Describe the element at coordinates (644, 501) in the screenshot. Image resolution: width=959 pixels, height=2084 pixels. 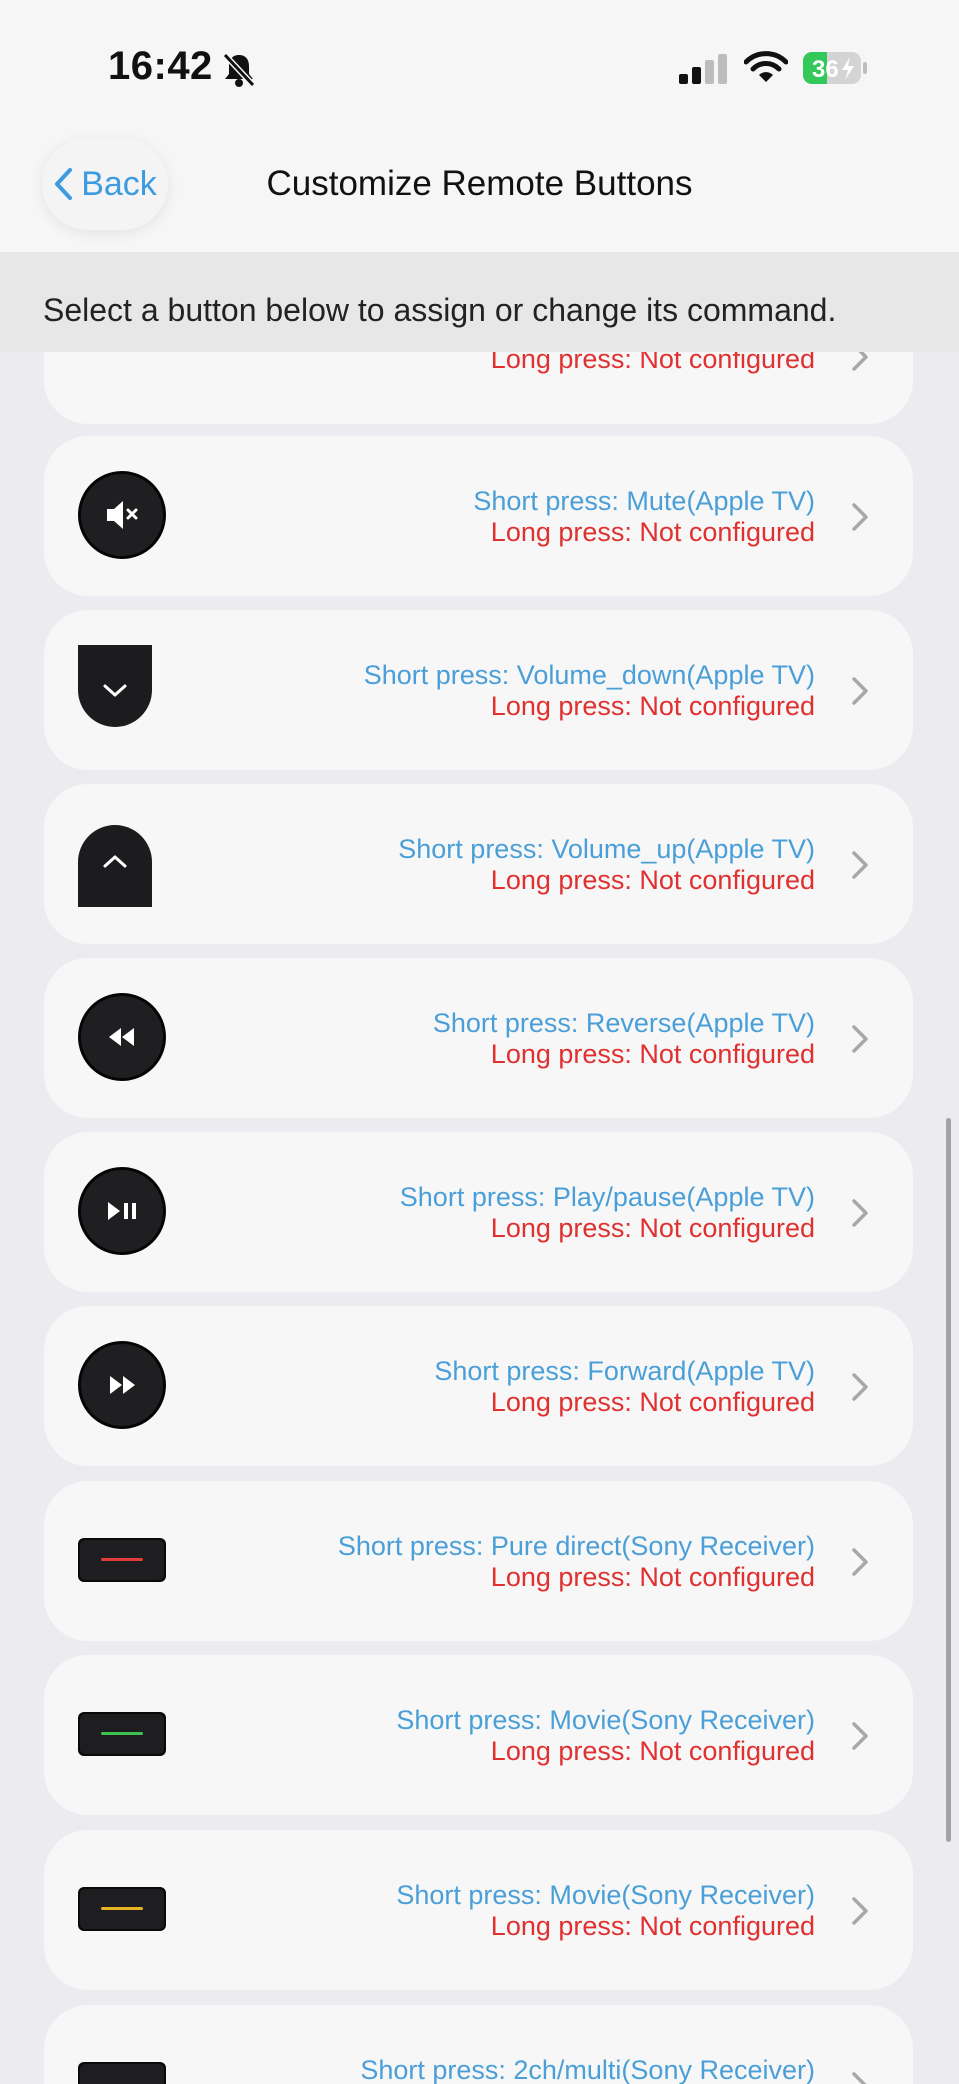
I see `short-press-text: Short press: Mute(Apple TV)` at that location.